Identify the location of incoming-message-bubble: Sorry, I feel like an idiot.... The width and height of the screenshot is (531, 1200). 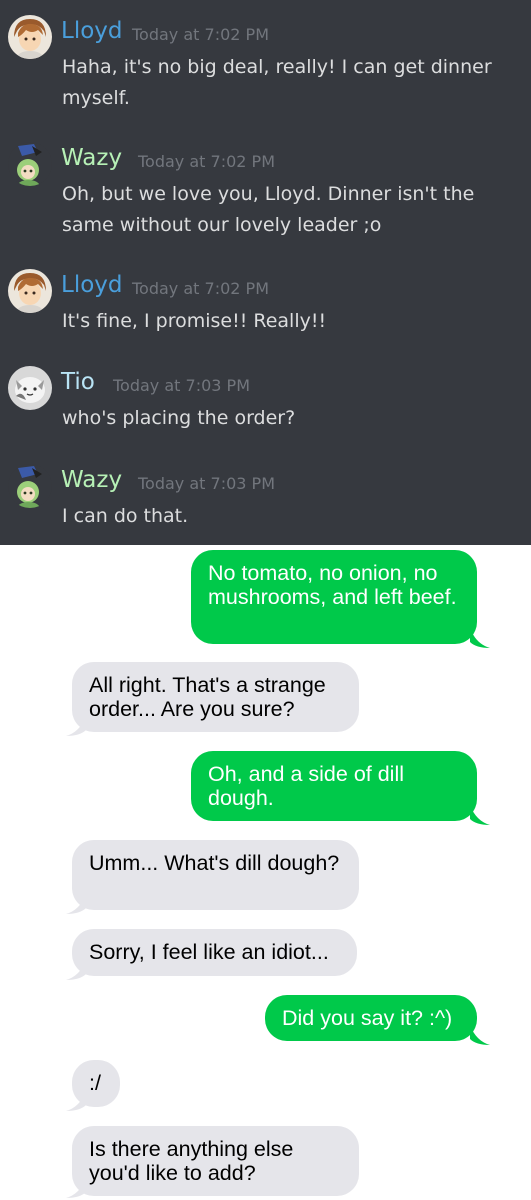
(214, 952).